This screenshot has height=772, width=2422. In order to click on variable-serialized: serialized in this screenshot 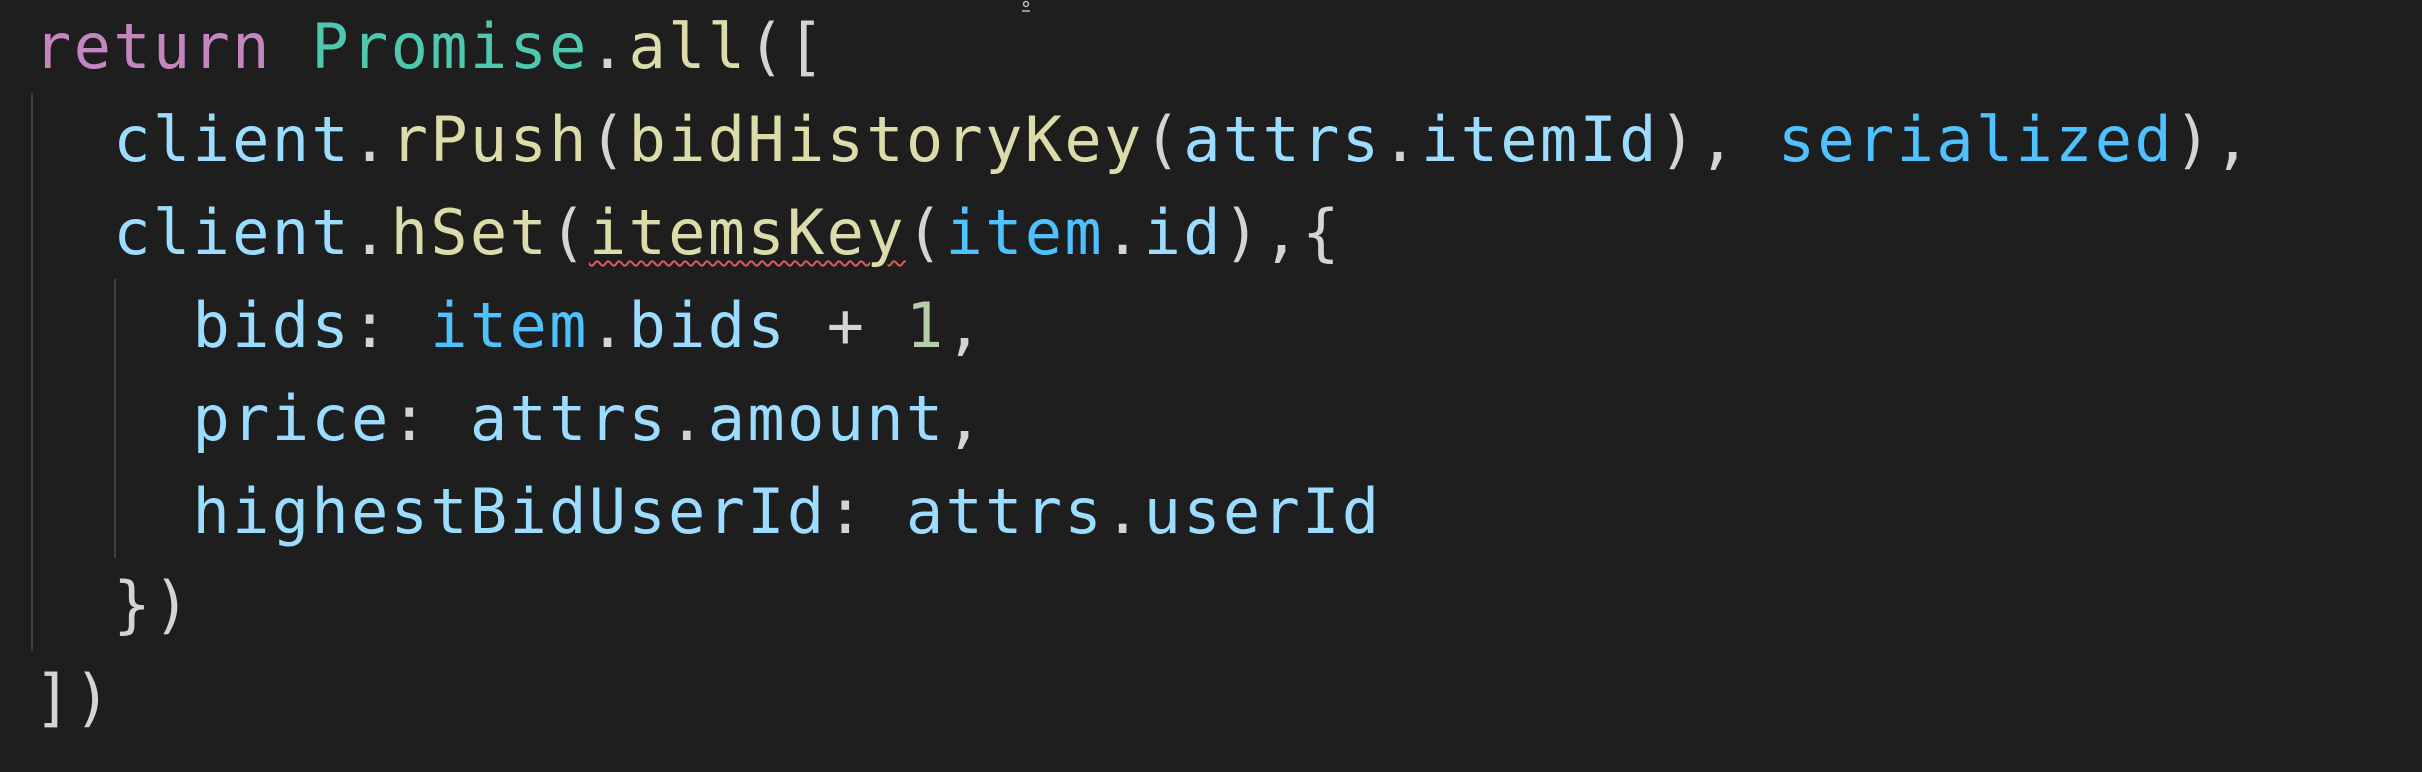, I will do `click(1975, 139)`.